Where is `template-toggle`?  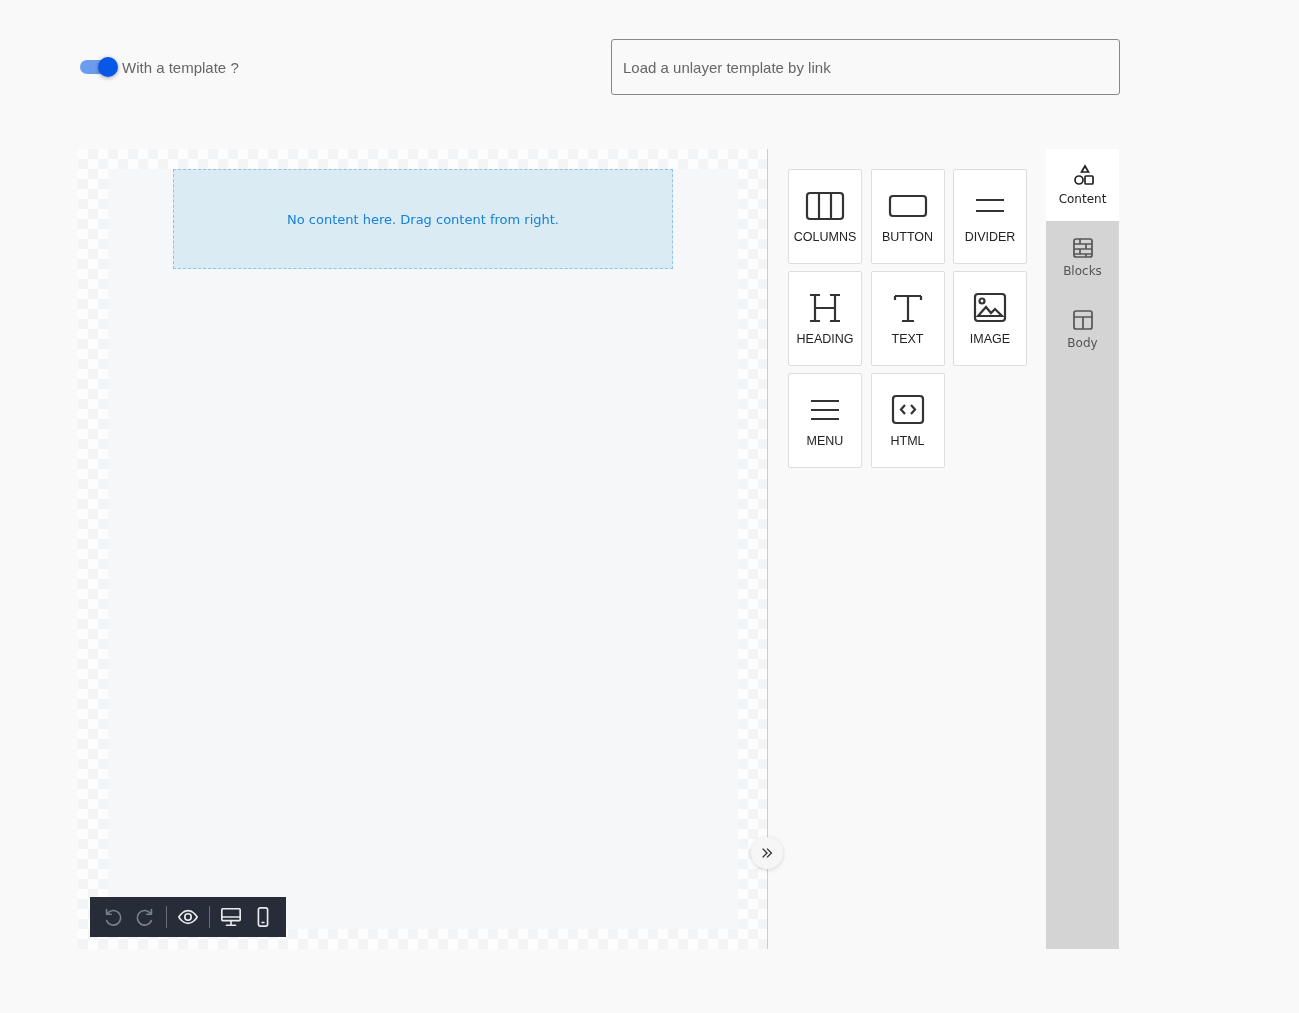 template-toggle is located at coordinates (98, 67).